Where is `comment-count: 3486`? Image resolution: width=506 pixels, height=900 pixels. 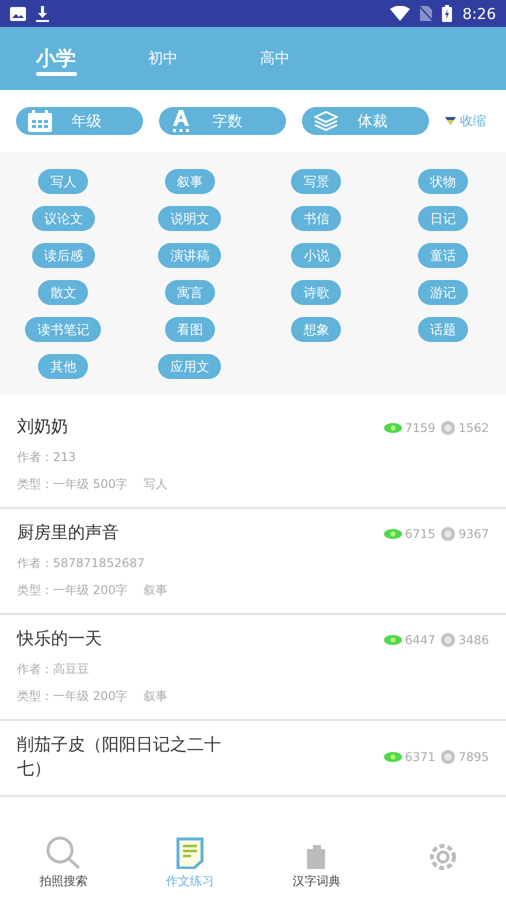
comment-count: 3486 is located at coordinates (473, 640).